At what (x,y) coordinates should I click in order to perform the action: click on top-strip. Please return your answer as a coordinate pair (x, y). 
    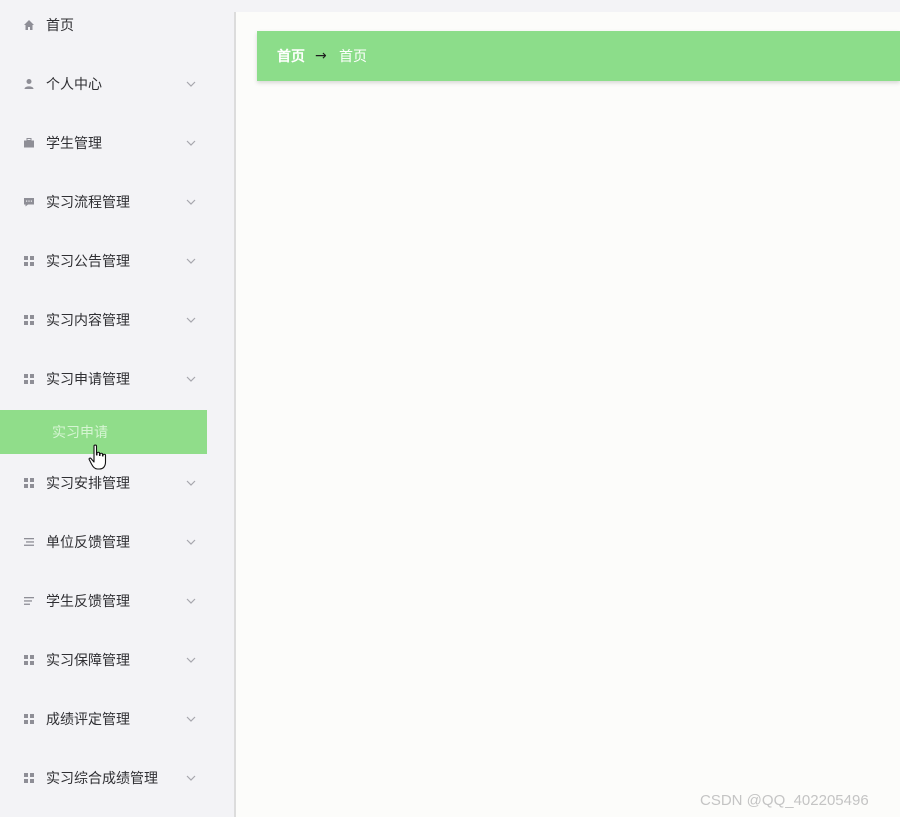
    Looking at the image, I should click on (568, 6).